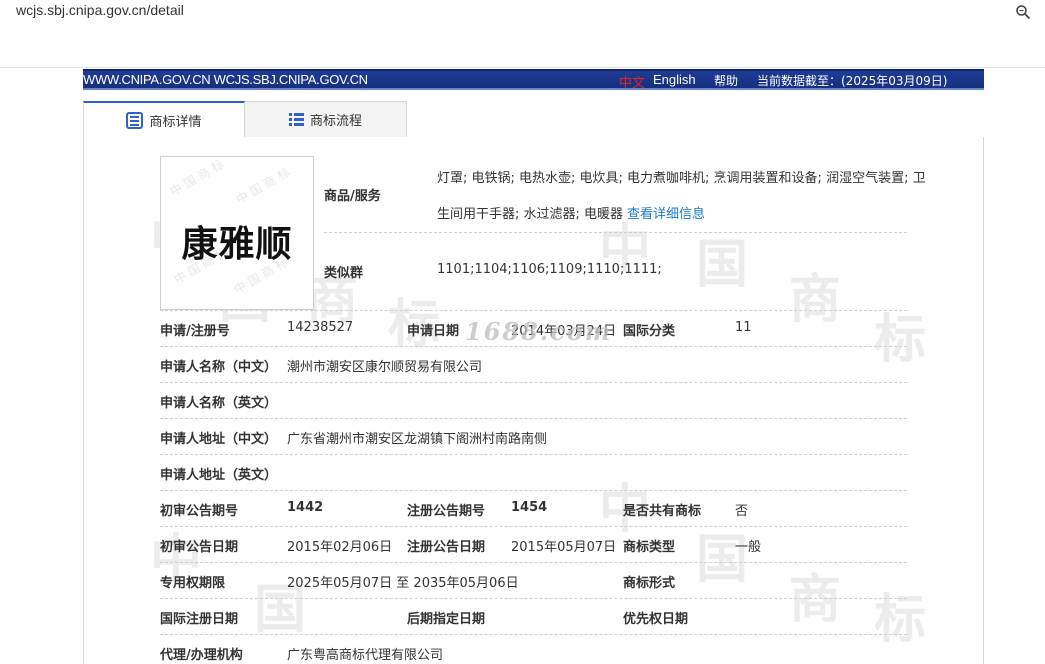 The image size is (1045, 664). Describe the element at coordinates (522, 47) in the screenshot. I see `browser-toolbar` at that location.